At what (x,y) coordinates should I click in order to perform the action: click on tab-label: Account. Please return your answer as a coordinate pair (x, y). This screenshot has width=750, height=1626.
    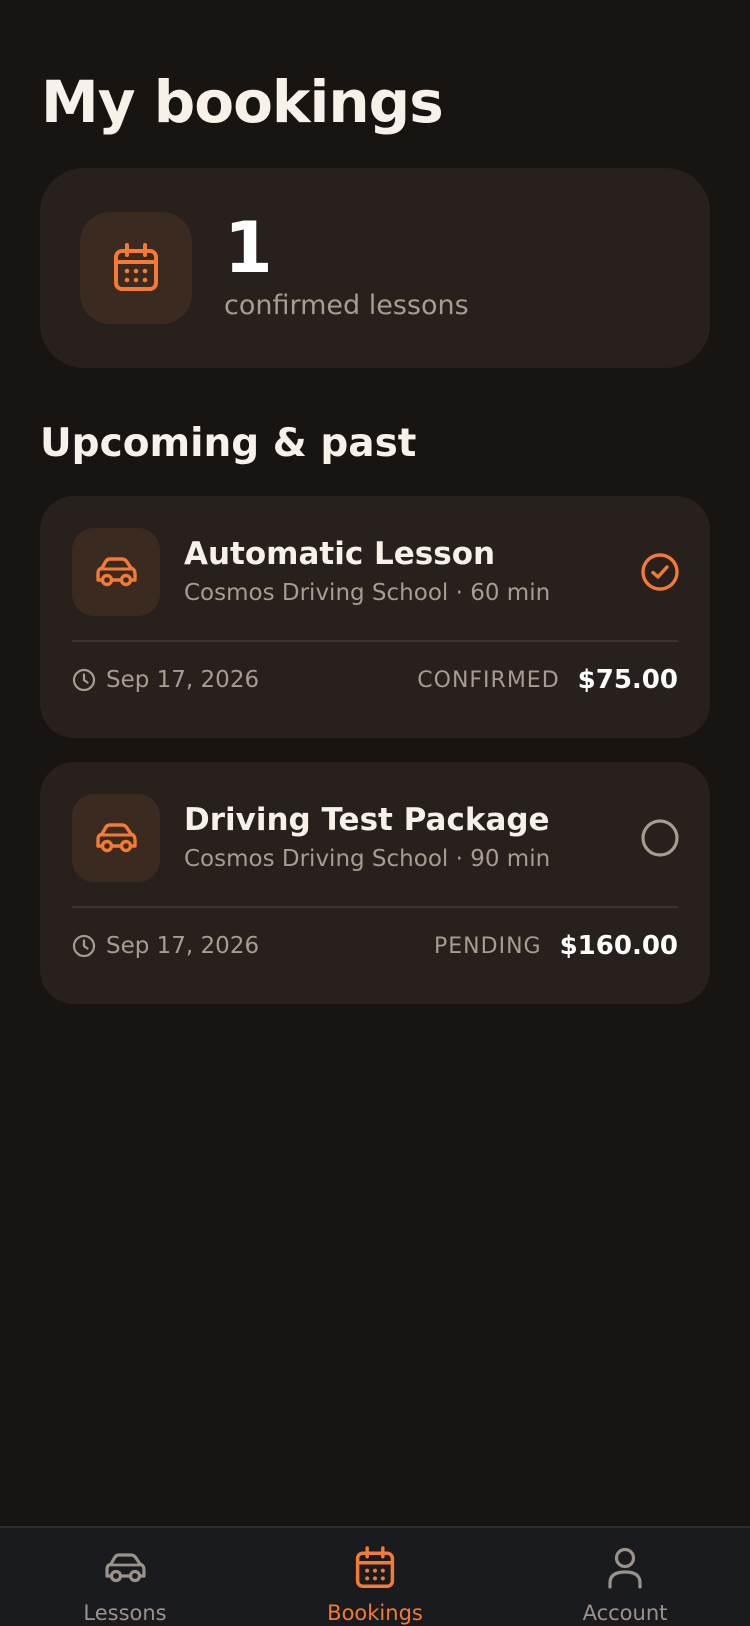
    Looking at the image, I should click on (625, 1613).